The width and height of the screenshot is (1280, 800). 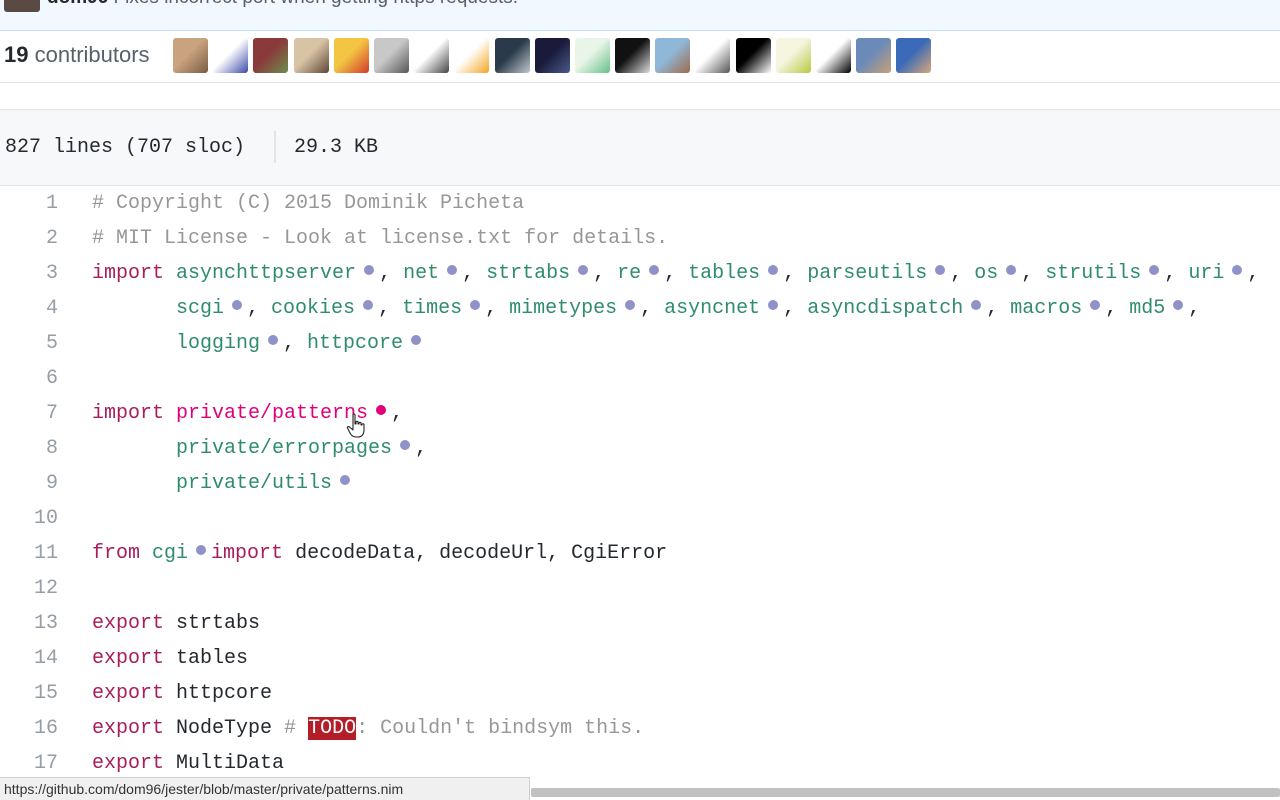 What do you see at coordinates (528, 273) in the screenshot?
I see `module-link: strtabs` at bounding box center [528, 273].